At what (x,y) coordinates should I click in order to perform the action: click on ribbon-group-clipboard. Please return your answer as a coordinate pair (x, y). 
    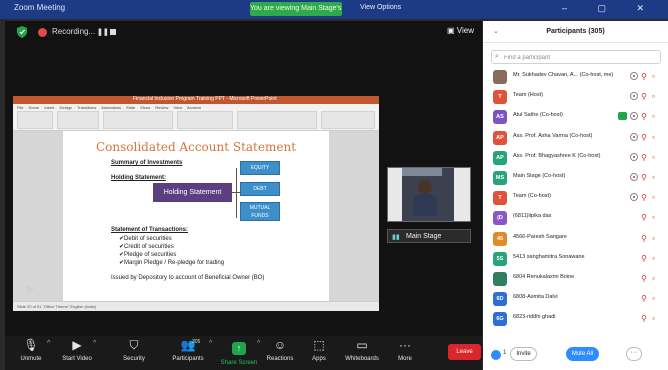
    Looking at the image, I should click on (35, 120).